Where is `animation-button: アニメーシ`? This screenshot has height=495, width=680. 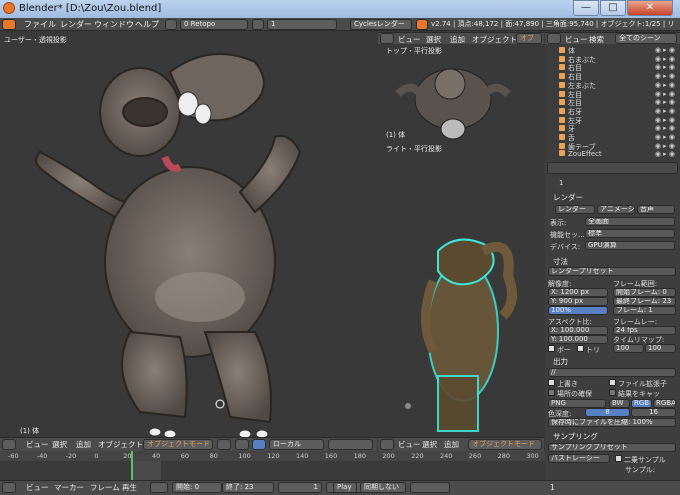 animation-button: アニメーシ is located at coordinates (616, 209).